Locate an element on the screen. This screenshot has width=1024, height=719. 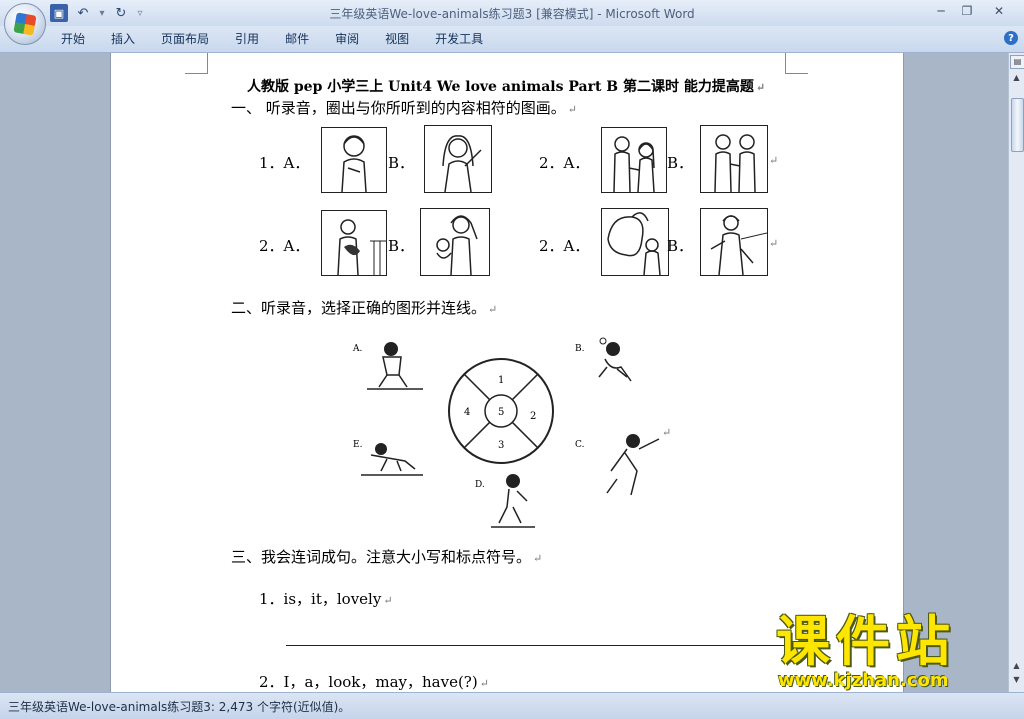
wheel-segment-3: 3 is located at coordinates (501, 445).